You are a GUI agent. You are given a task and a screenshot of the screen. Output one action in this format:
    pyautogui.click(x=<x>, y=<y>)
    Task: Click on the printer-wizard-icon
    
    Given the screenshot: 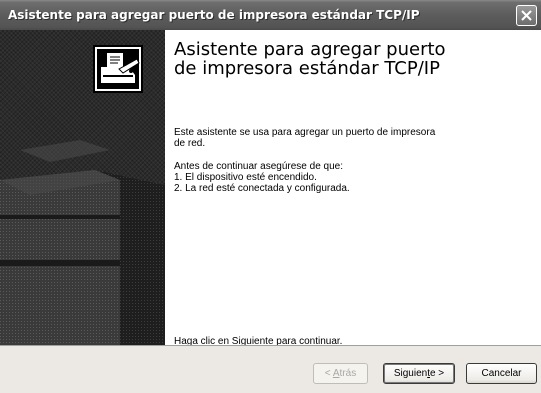 What is the action you would take?
    pyautogui.click(x=118, y=69)
    